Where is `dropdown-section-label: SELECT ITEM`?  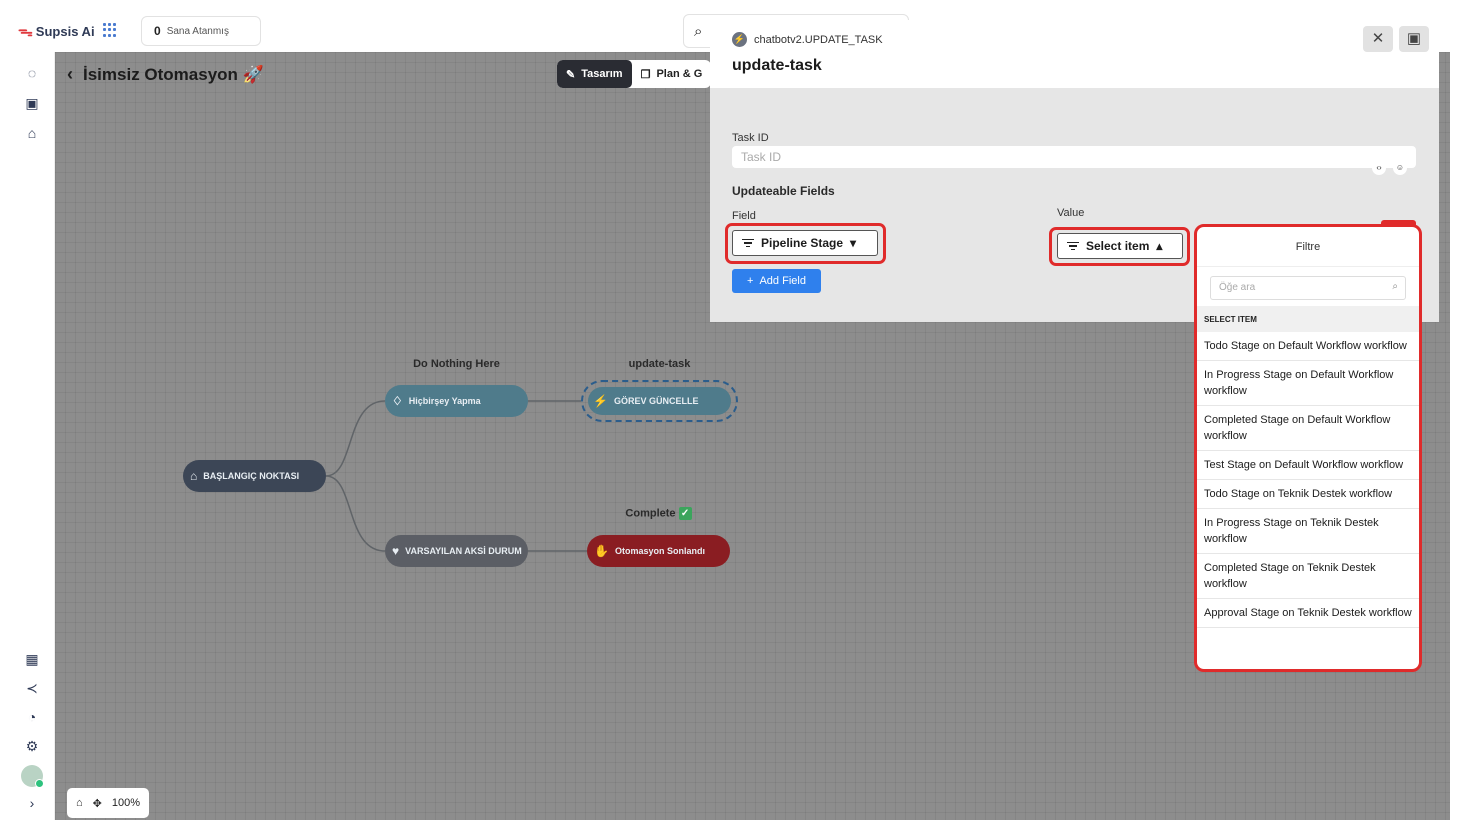
dropdown-section-label: SELECT ITEM is located at coordinates (1308, 319).